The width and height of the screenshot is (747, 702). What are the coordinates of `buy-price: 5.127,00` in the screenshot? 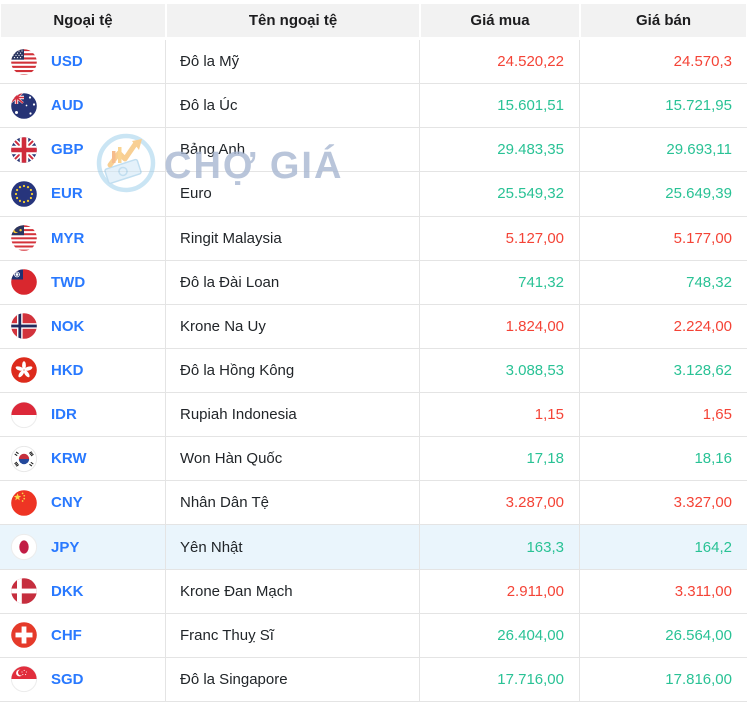 It's located at (534, 238).